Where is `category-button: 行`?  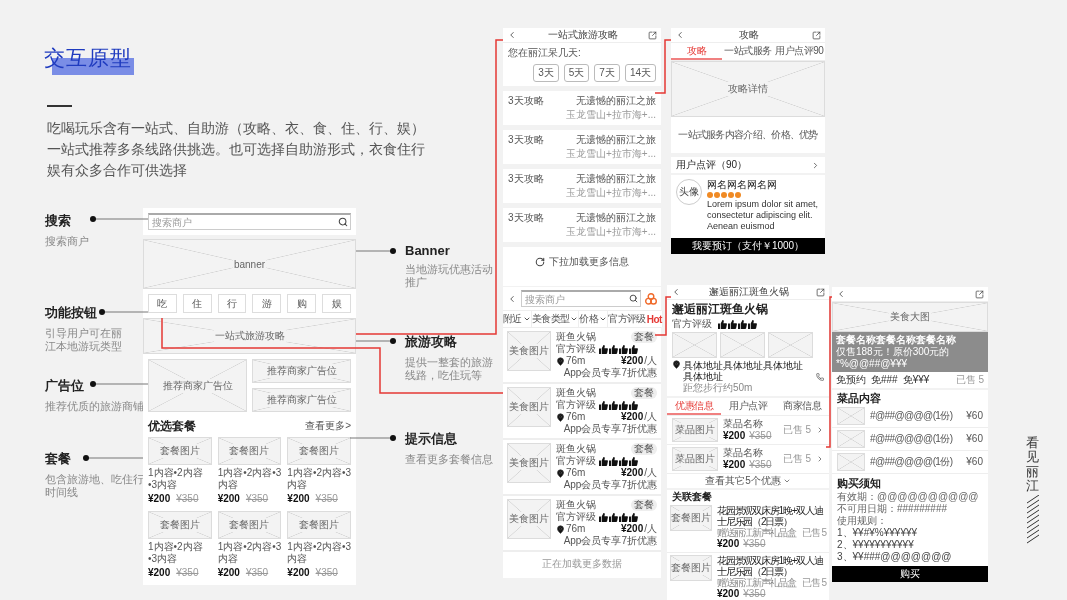
category-button: 行 is located at coordinates (232, 303).